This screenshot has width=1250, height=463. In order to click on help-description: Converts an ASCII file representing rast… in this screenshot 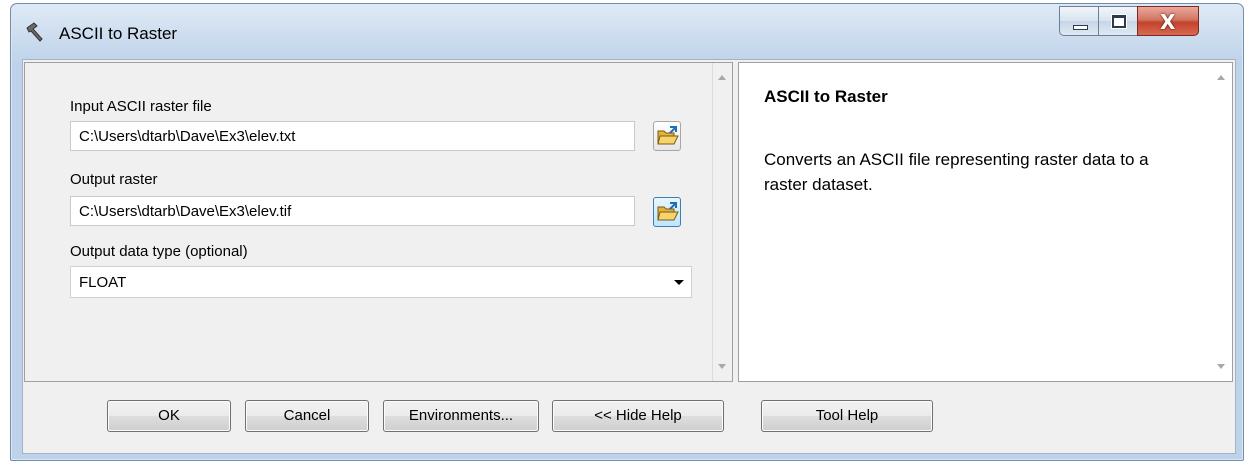, I will do `click(956, 172)`.